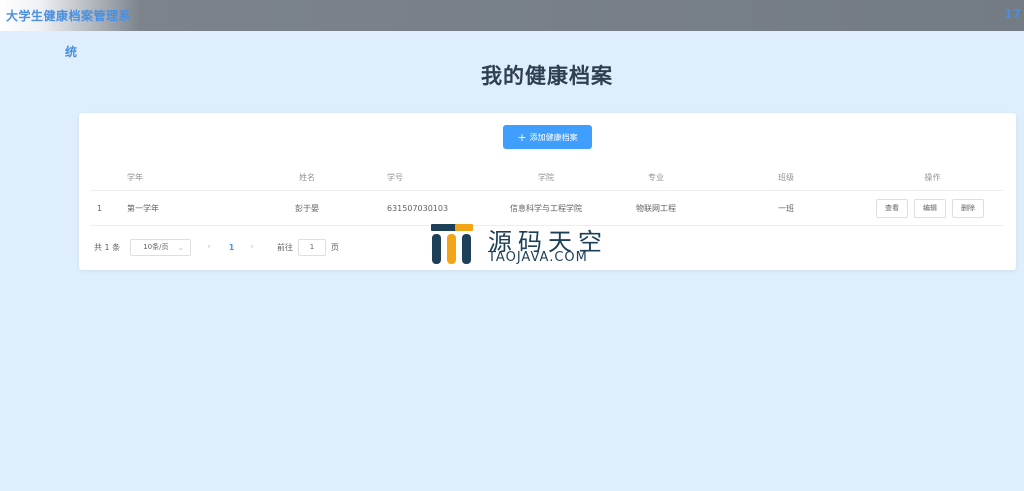  I want to click on watermark-domain: TAOJAVA.COM, so click(538, 257).